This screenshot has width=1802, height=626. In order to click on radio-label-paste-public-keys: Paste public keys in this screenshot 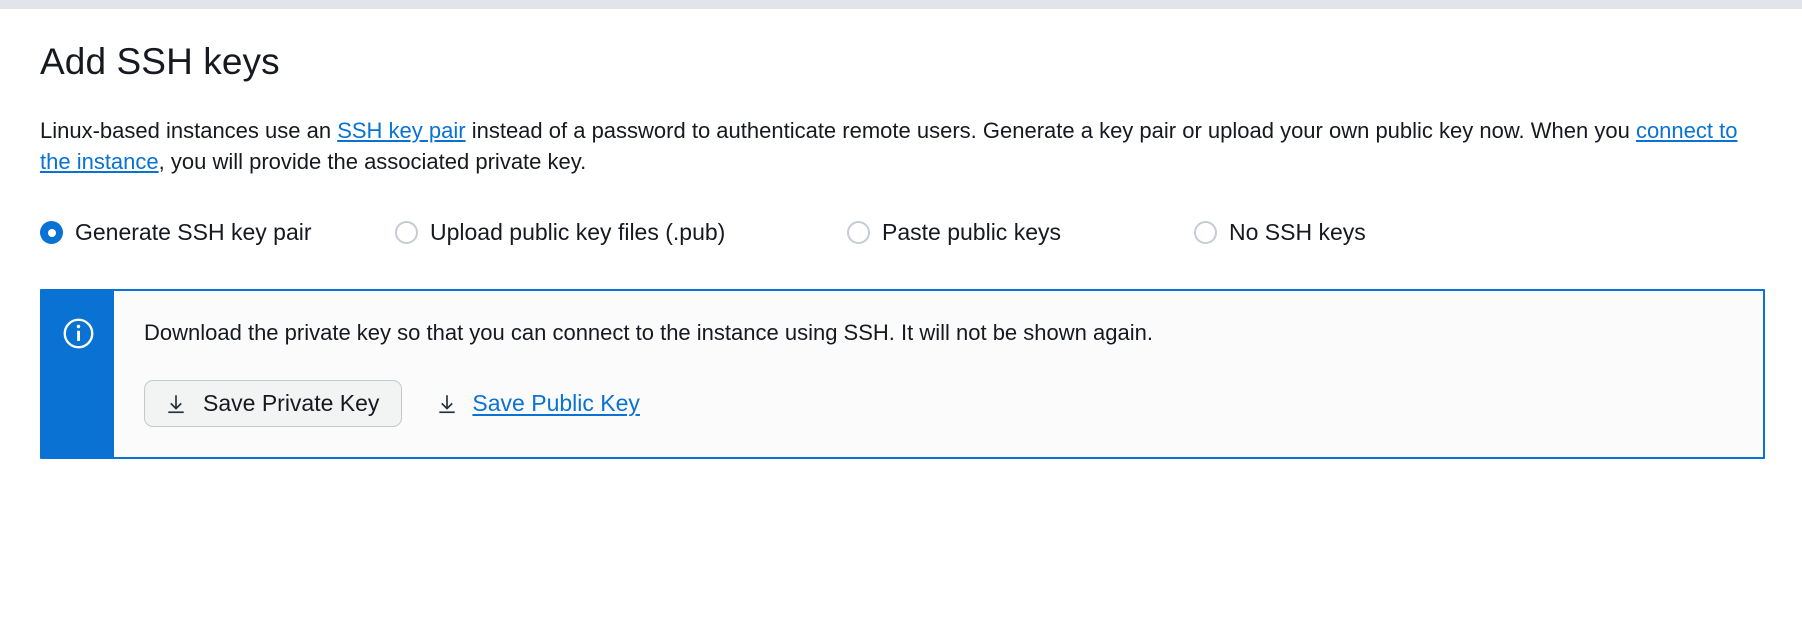, I will do `click(971, 232)`.